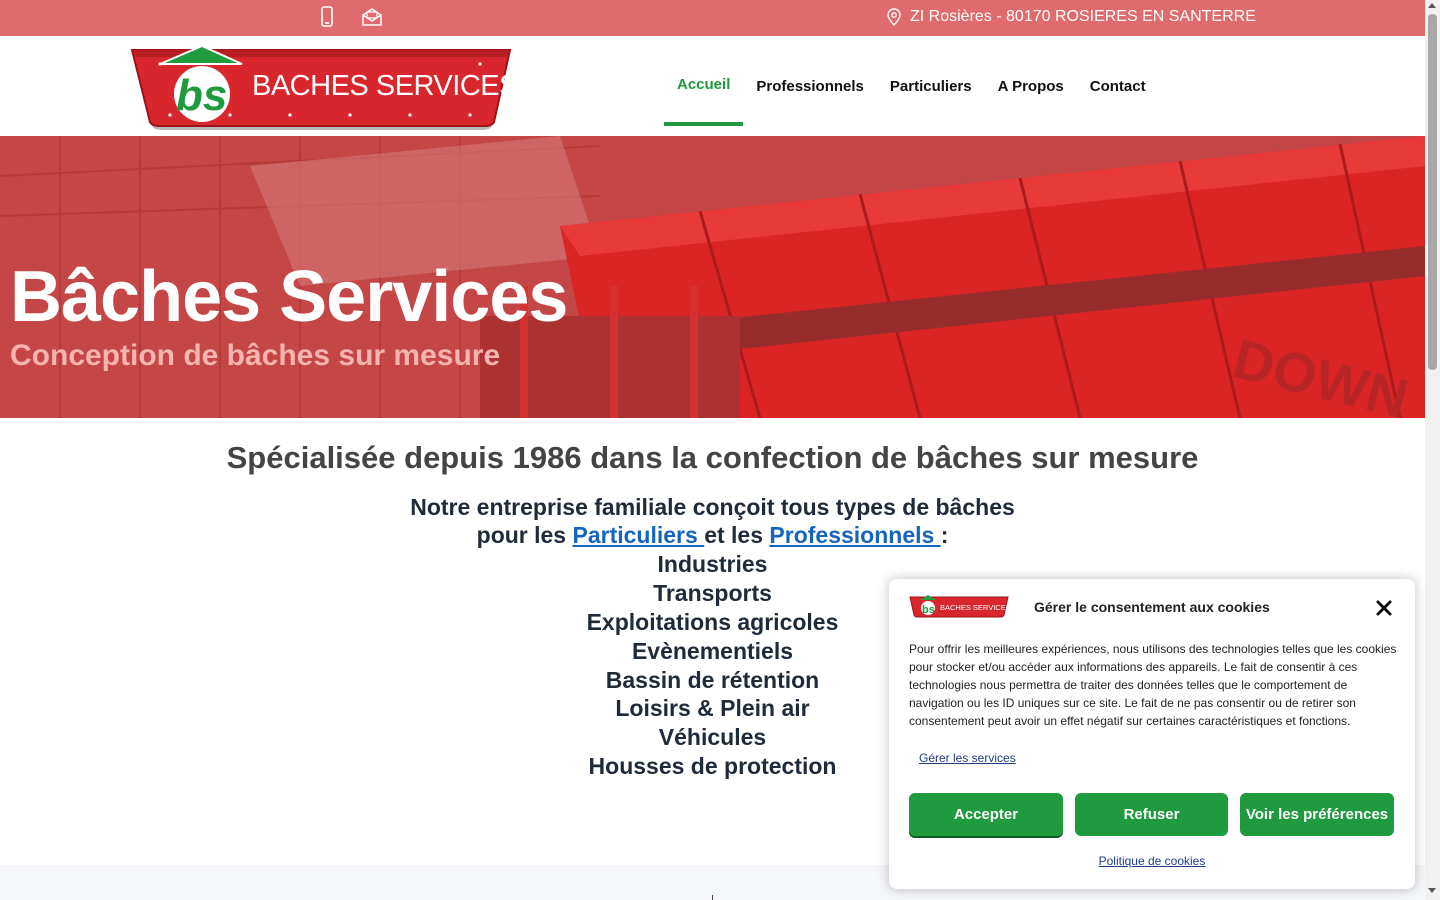 The image size is (1440, 900). I want to click on nav-item-accueil: Accueil, so click(704, 86).